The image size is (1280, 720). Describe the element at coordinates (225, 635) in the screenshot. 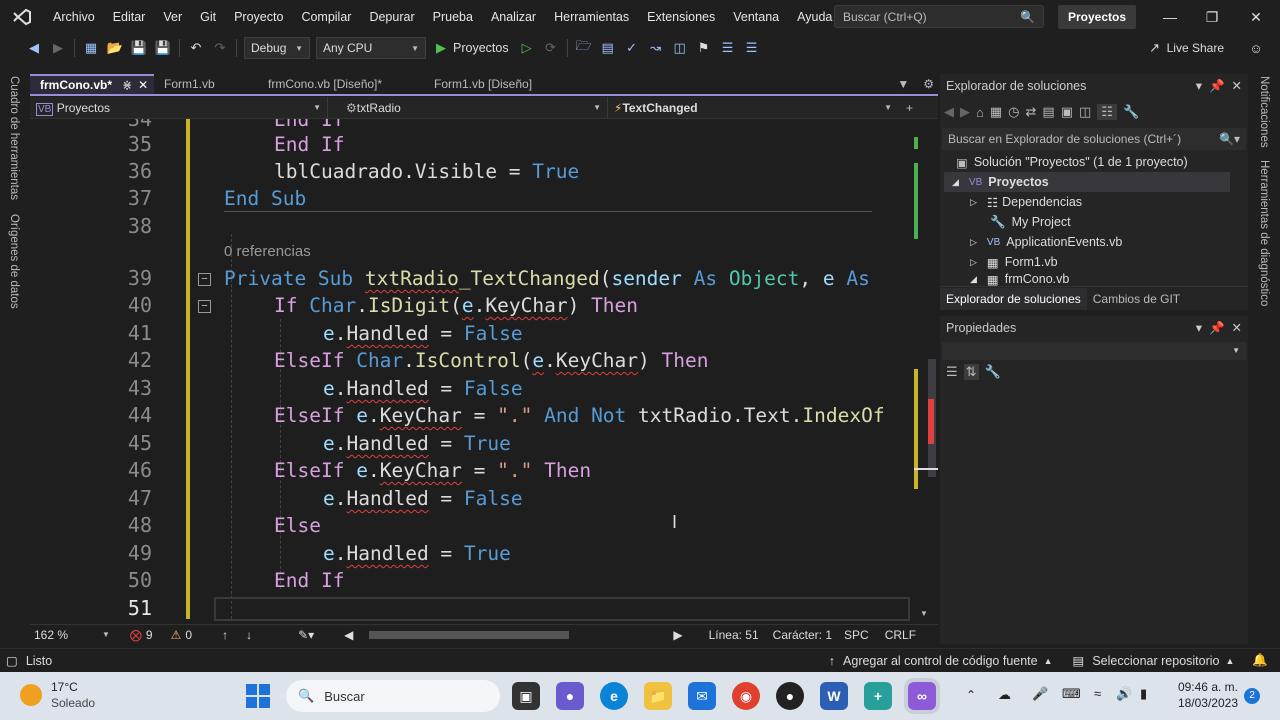

I see `previous-issue-icon: ↑` at that location.